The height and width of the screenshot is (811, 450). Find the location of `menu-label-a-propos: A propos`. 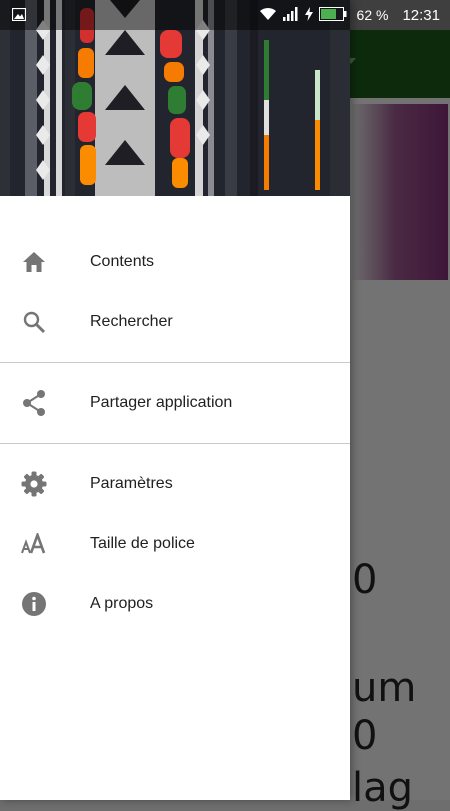

menu-label-a-propos: A propos is located at coordinates (122, 603).